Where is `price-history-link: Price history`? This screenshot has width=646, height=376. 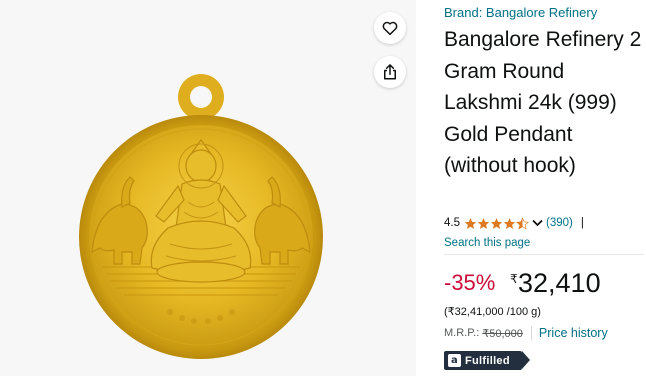
price-history-link: Price history is located at coordinates (573, 333).